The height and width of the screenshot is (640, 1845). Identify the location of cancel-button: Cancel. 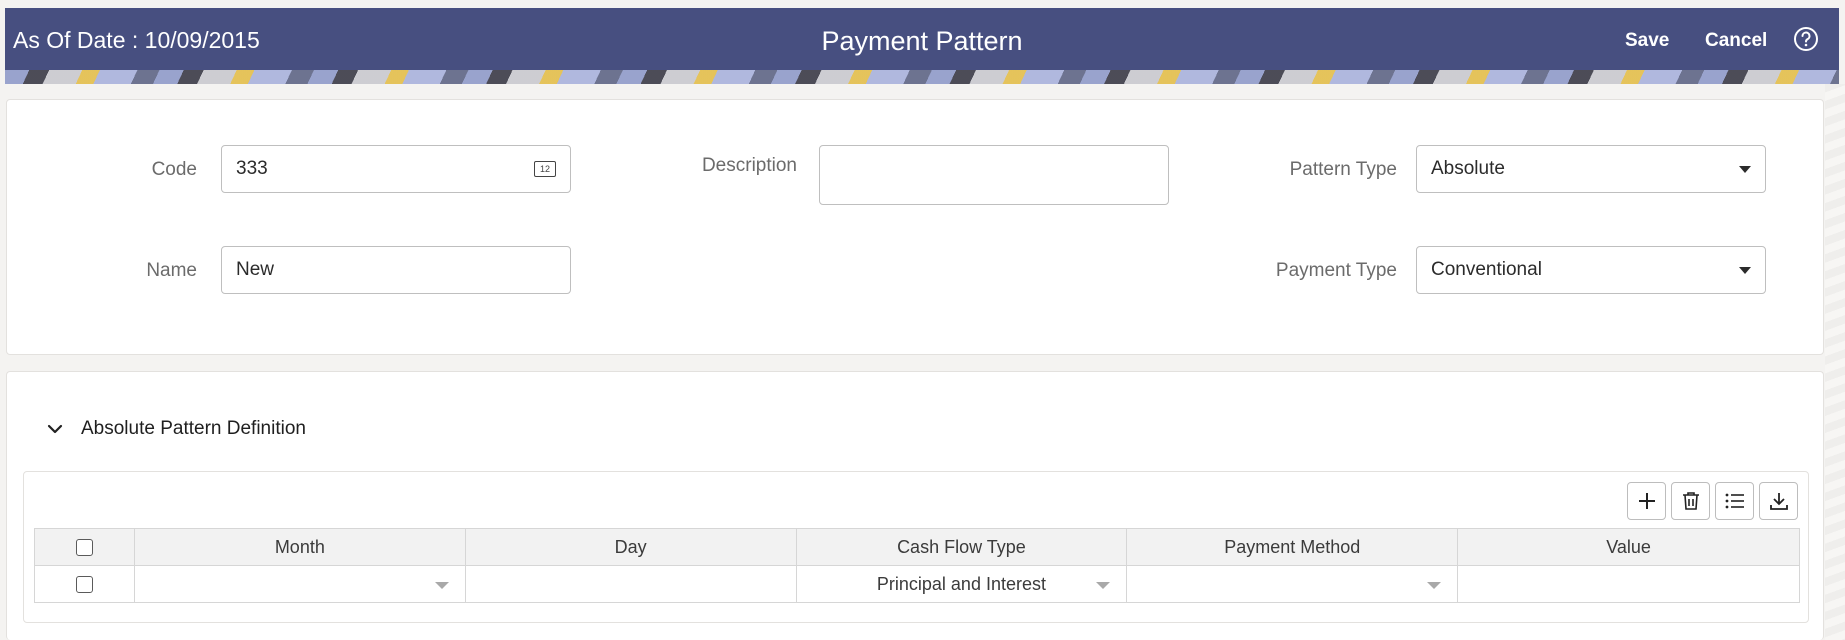
(1736, 41).